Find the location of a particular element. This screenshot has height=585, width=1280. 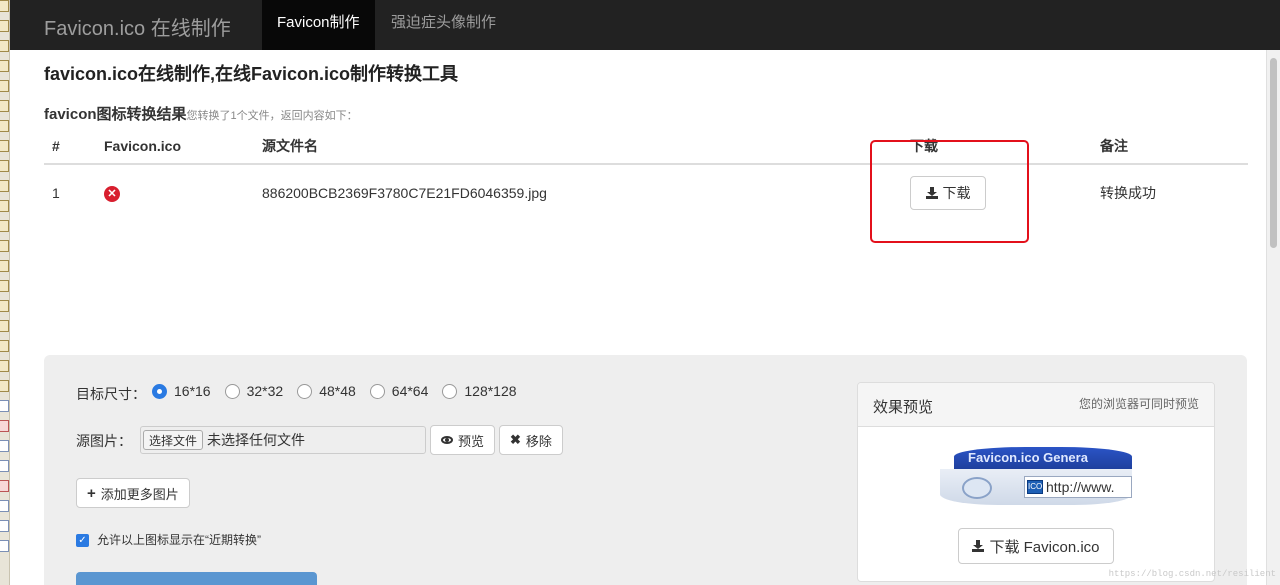

remove-button: ✖ 移除 is located at coordinates (531, 440).